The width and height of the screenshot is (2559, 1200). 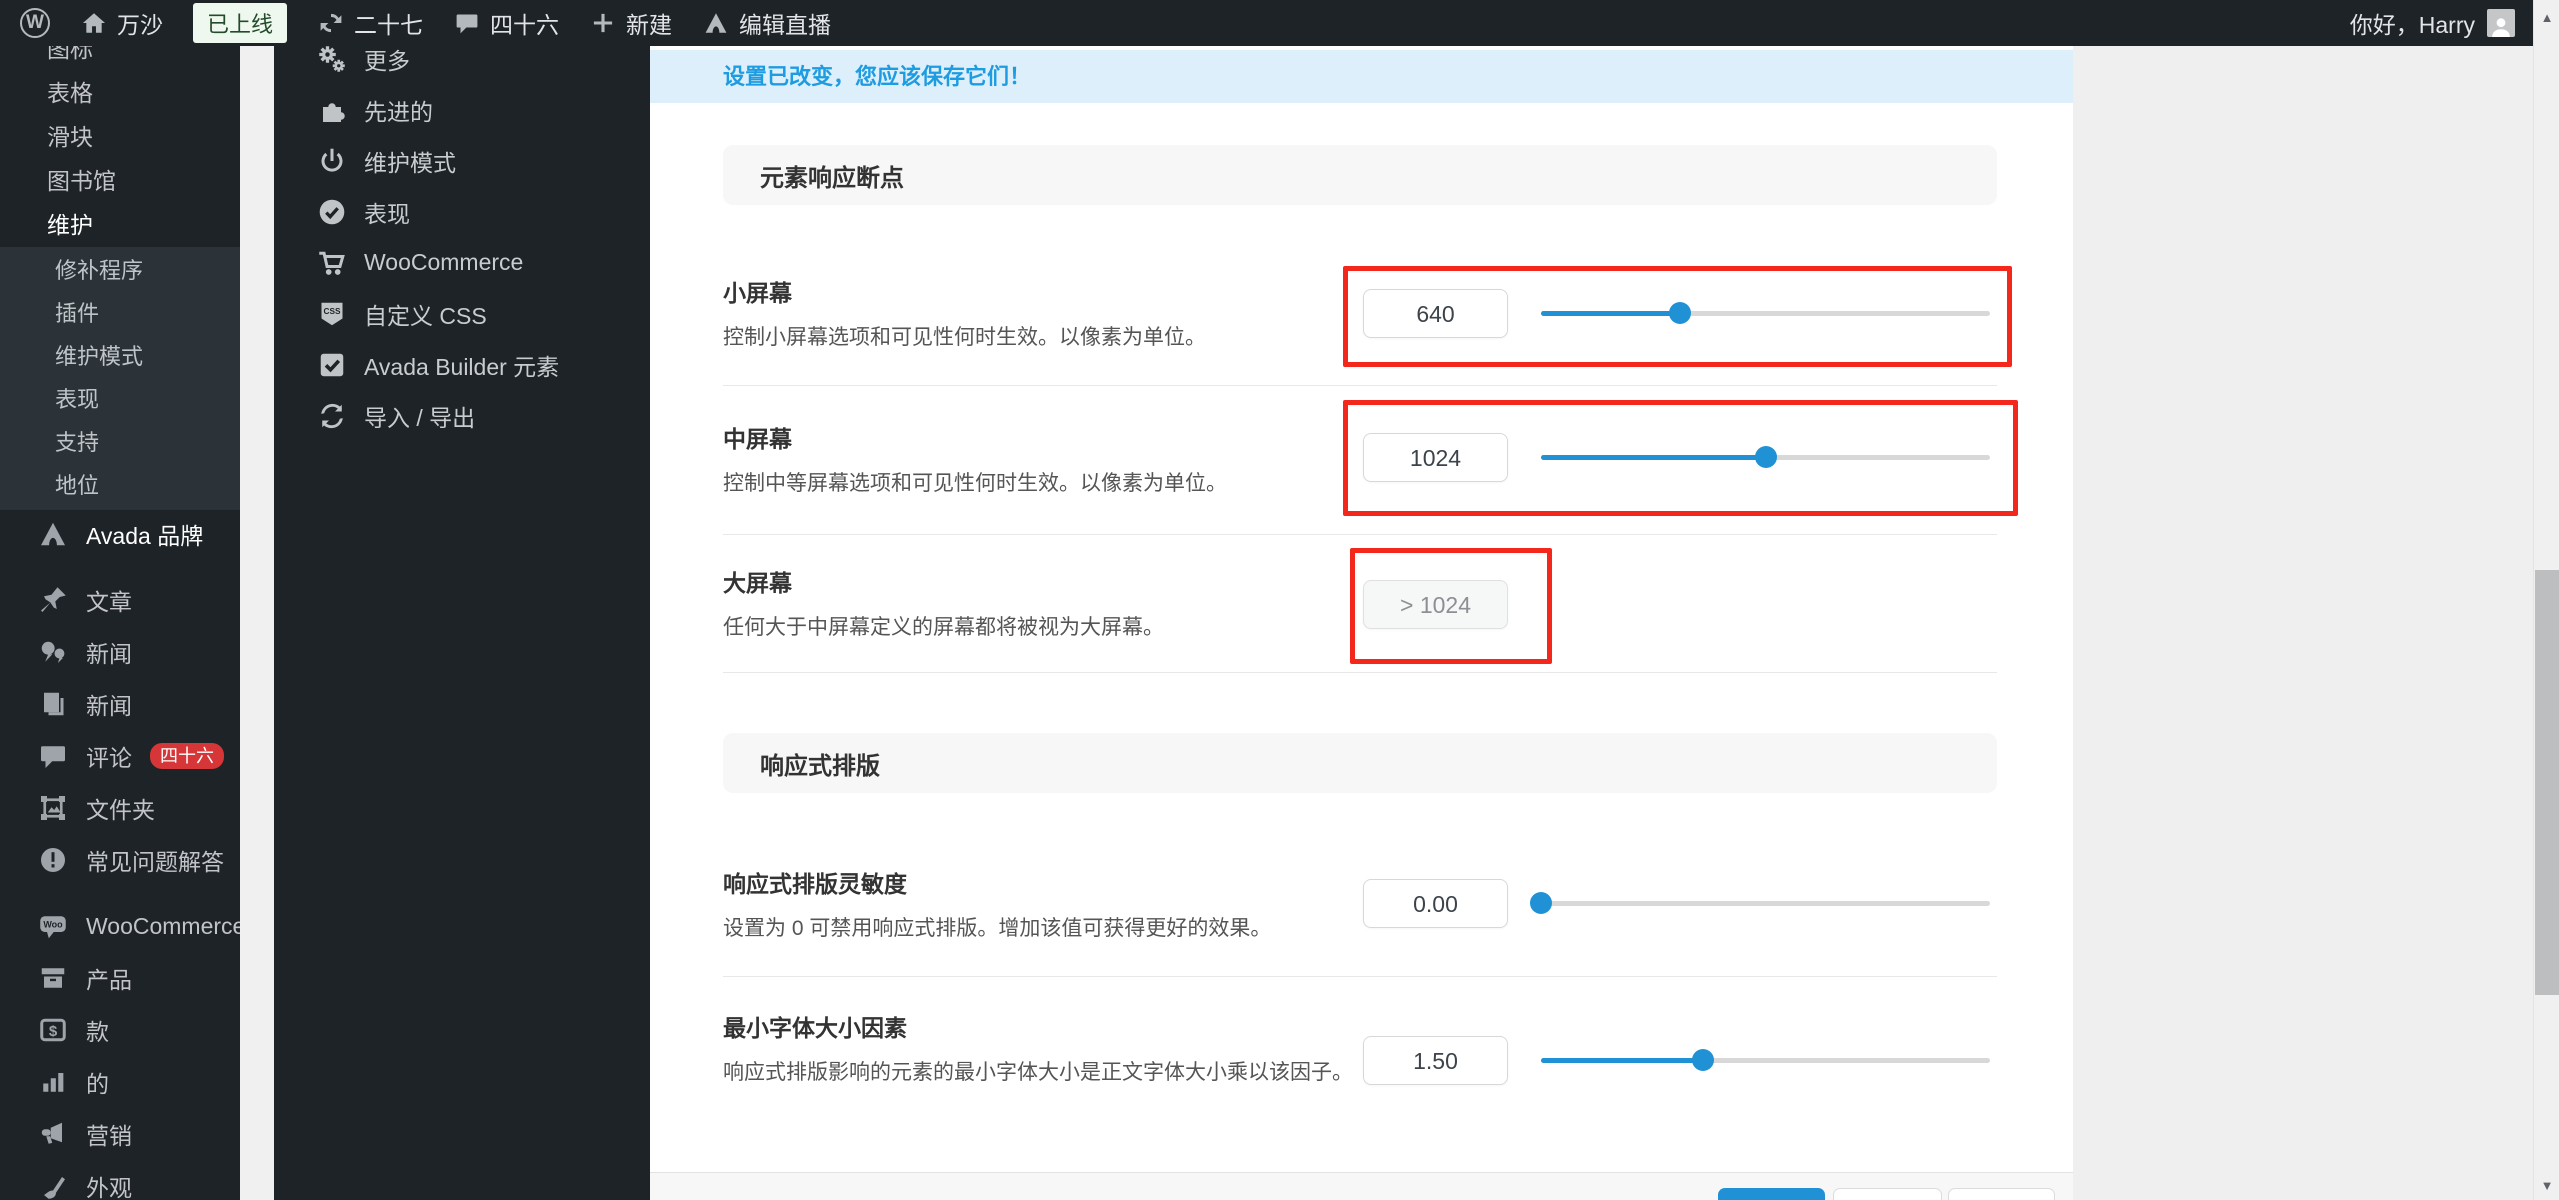 I want to click on options-menu-item-WooCommerce: WooCommerce, so click(x=462, y=262).